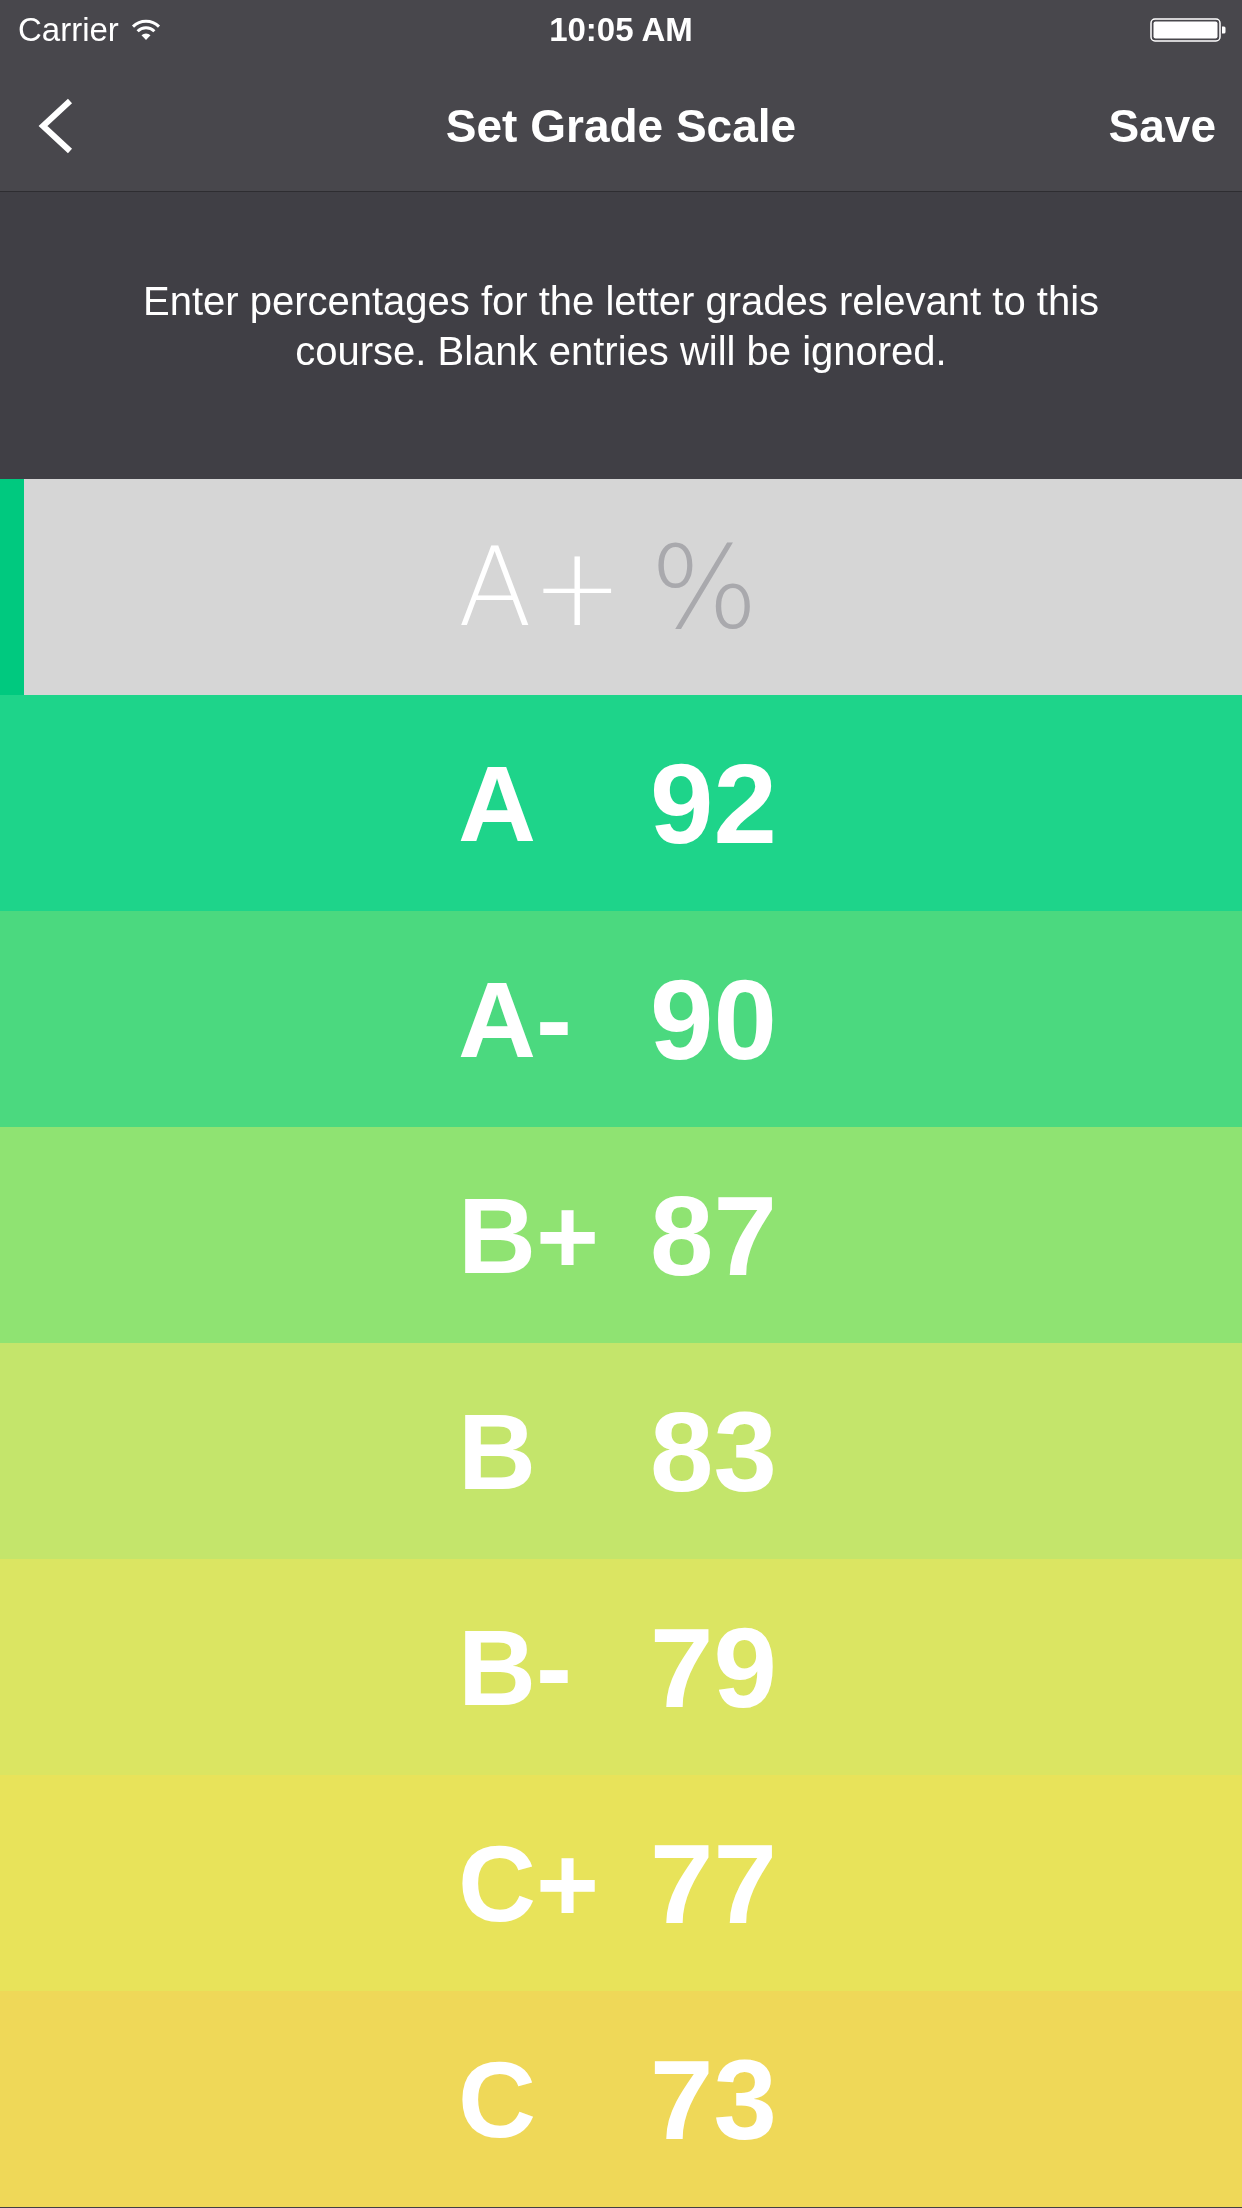  What do you see at coordinates (621, 1667) in the screenshot?
I see `grade-row: B- 79` at bounding box center [621, 1667].